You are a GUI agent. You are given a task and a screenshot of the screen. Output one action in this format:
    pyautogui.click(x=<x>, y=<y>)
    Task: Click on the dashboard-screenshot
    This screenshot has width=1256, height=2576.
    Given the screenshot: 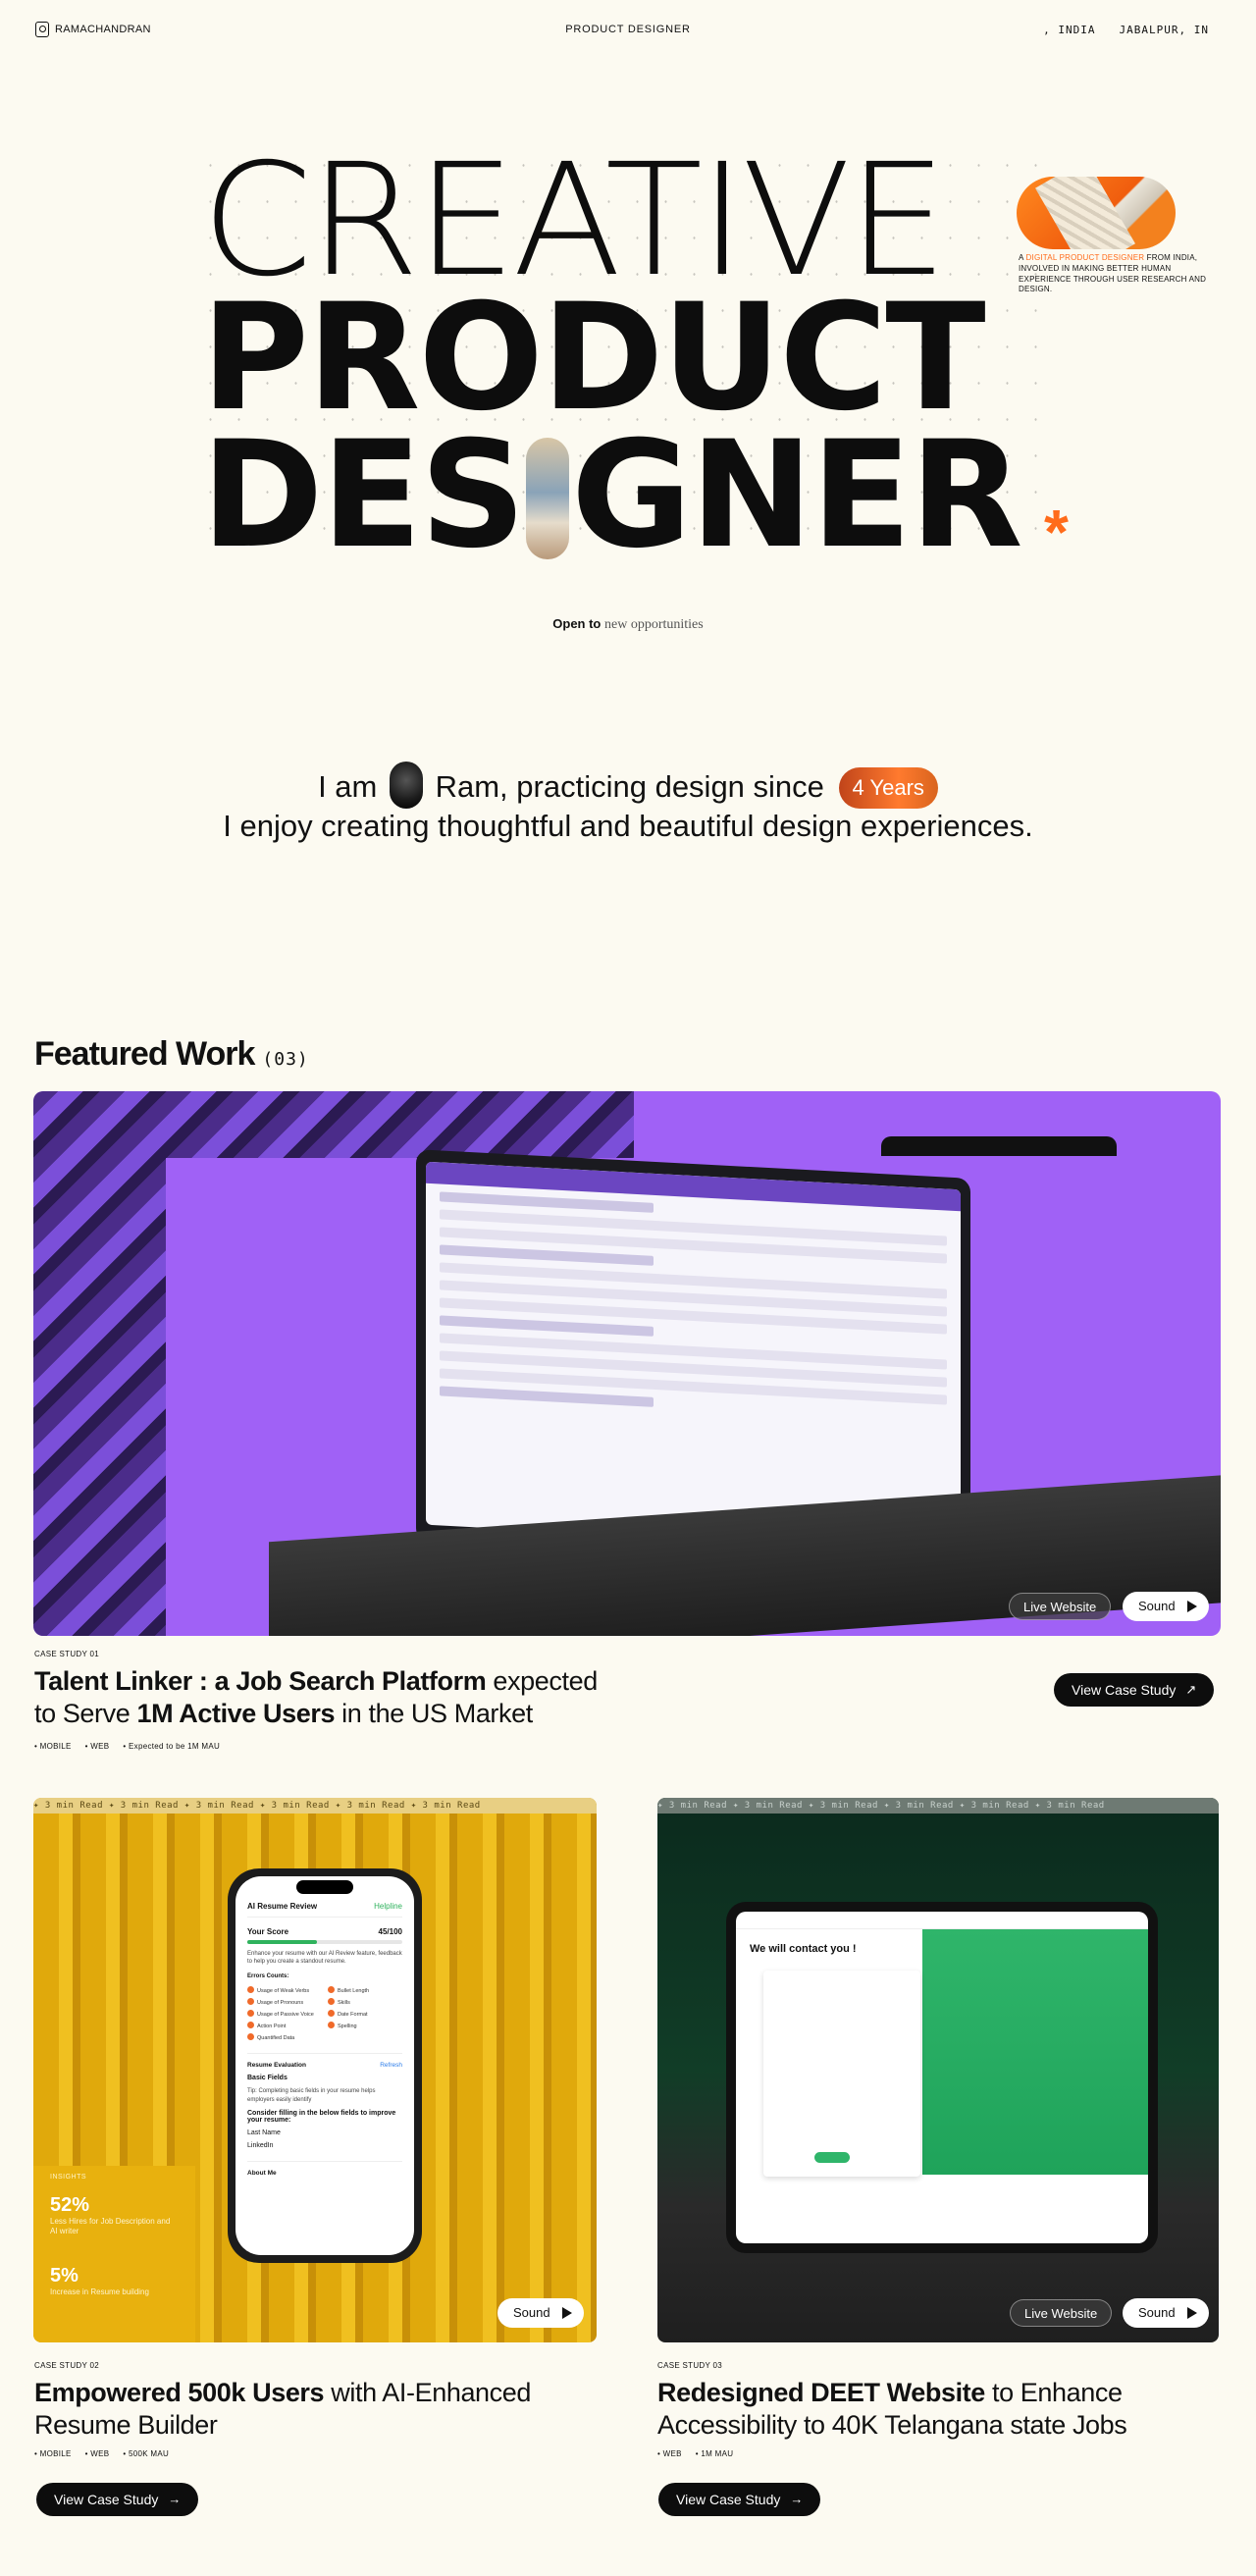 What is the action you would take?
    pyautogui.click(x=693, y=1357)
    